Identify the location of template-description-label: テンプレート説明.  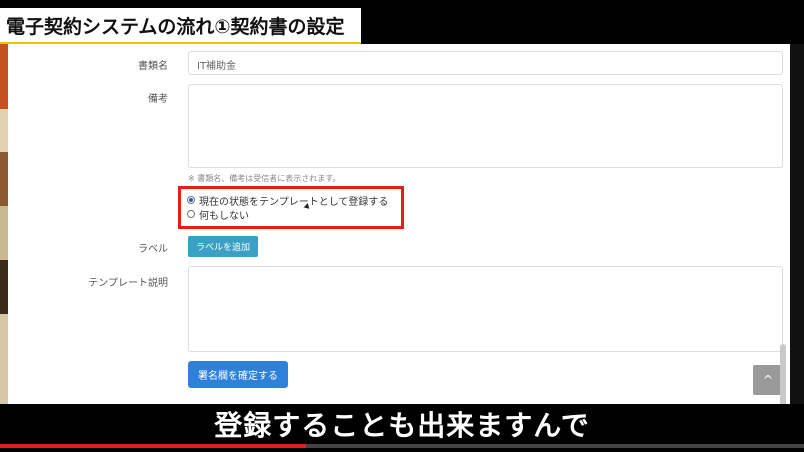
(128, 283).